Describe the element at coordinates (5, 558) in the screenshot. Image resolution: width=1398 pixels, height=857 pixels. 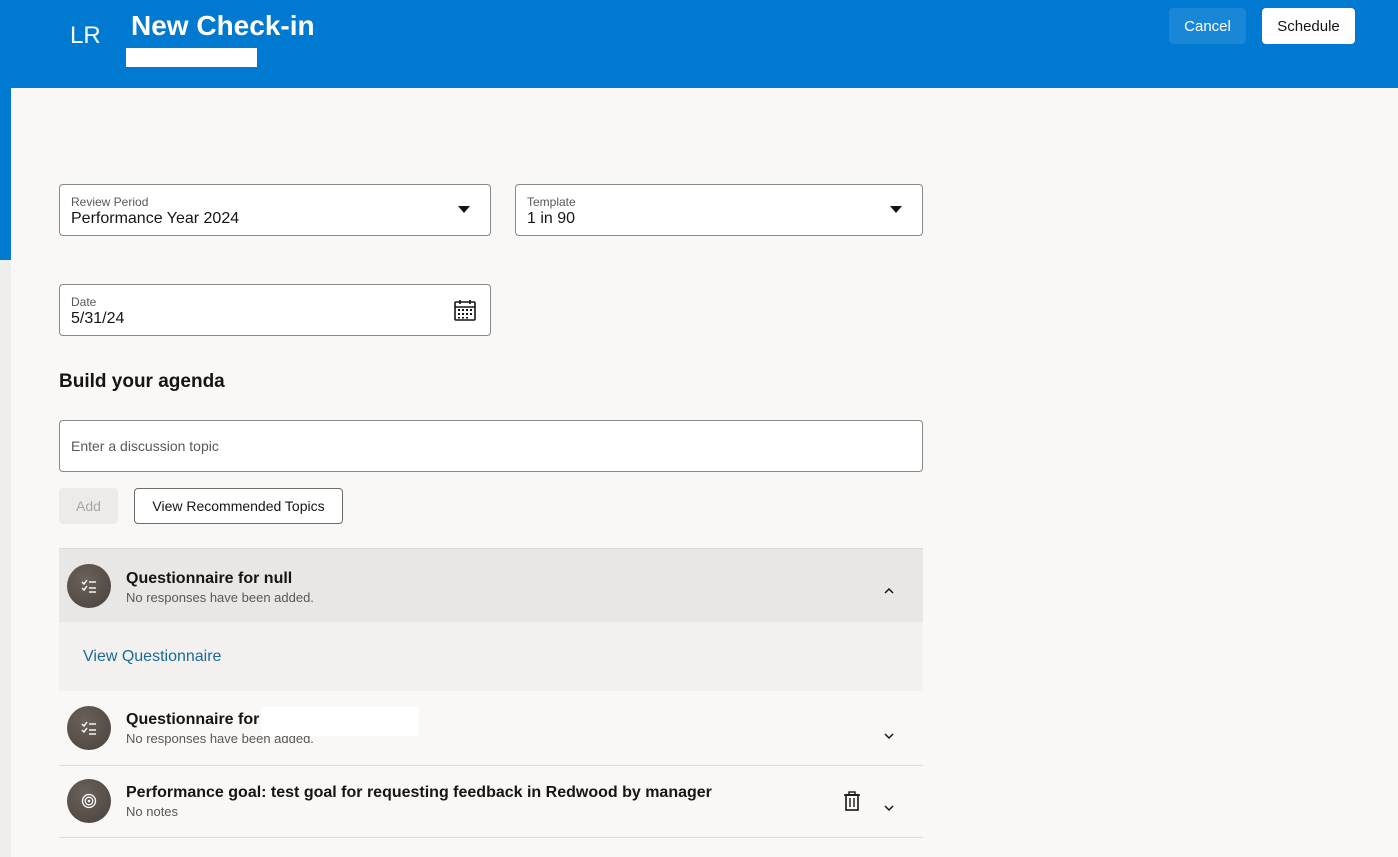
I see `left-gutter` at that location.